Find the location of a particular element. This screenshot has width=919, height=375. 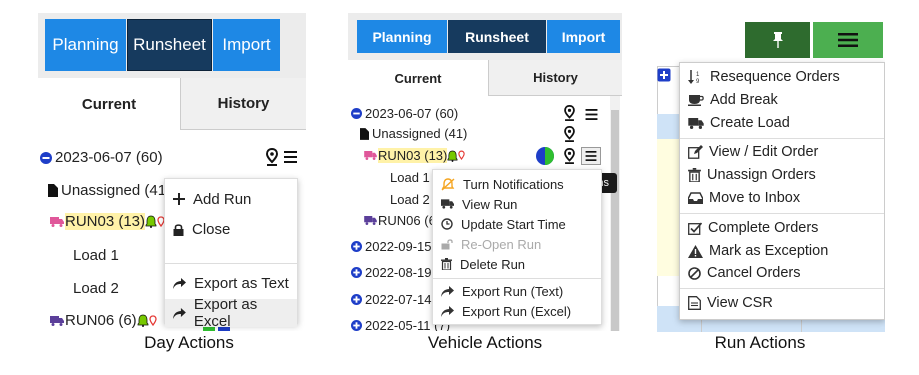

create-load-item: Create Load is located at coordinates (782, 123).